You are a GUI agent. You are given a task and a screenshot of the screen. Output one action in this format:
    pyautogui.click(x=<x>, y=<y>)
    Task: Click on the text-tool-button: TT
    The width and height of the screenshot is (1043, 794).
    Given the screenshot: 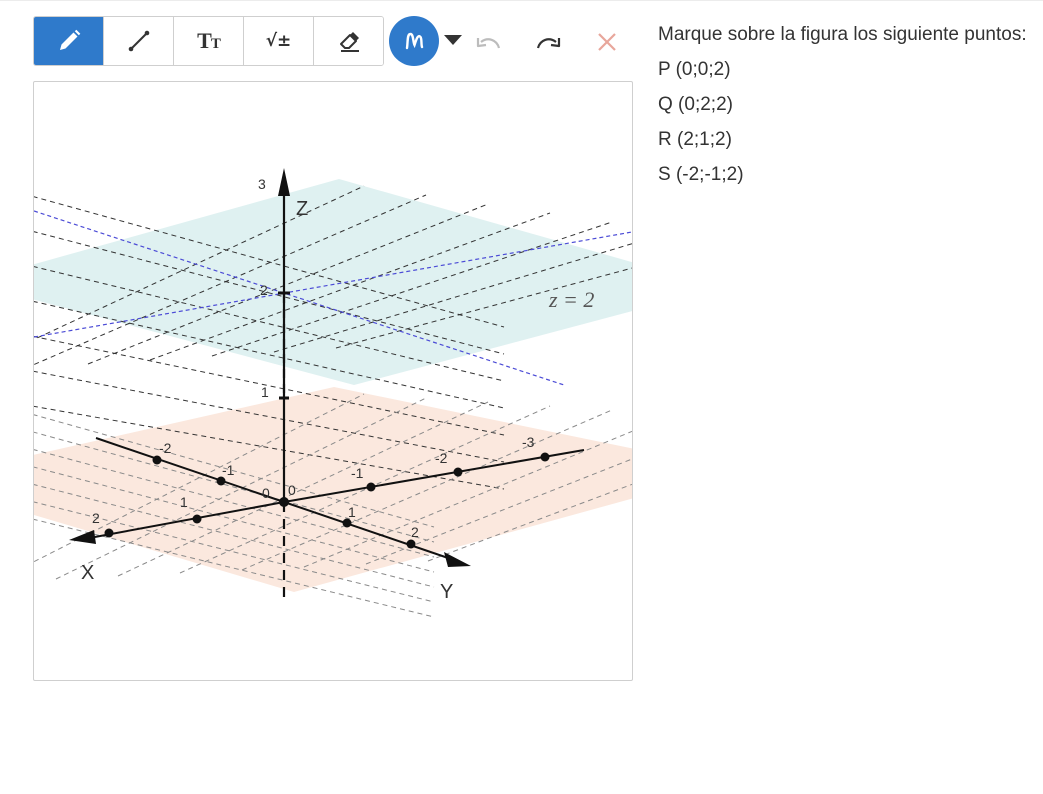 What is the action you would take?
    pyautogui.click(x=209, y=41)
    